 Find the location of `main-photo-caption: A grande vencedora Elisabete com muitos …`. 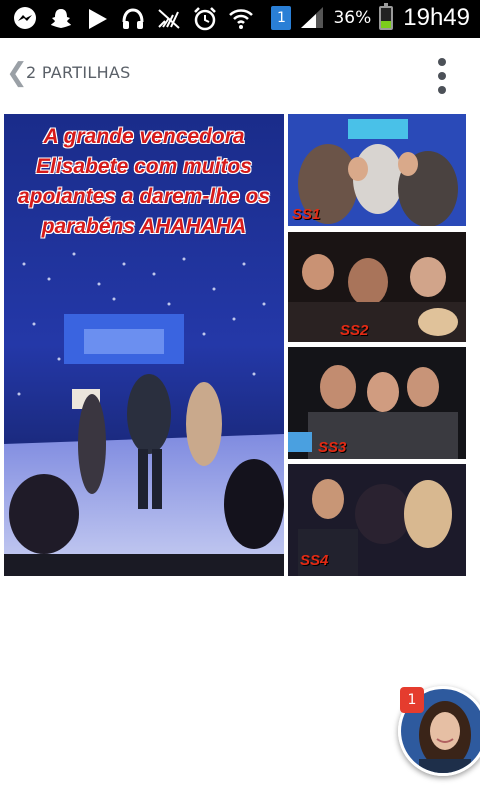

main-photo-caption: A grande vencedora Elisabete com muitos … is located at coordinates (144, 181).